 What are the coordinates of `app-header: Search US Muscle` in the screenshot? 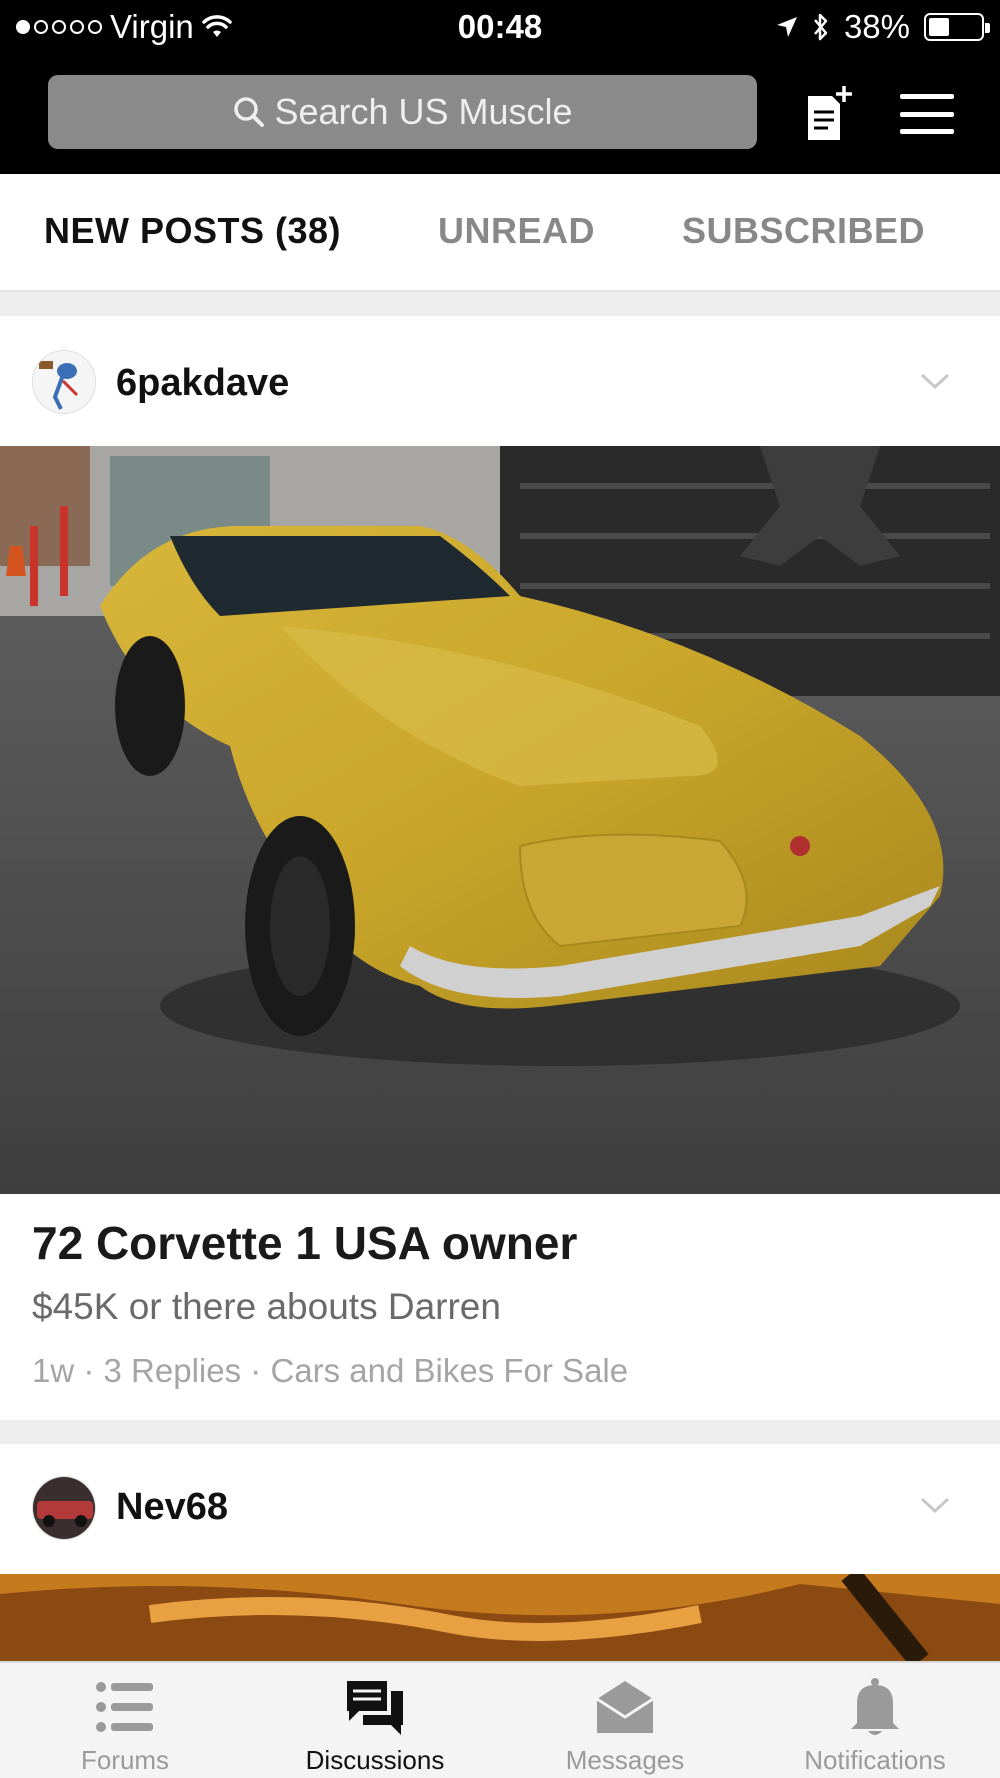 It's located at (500, 115).